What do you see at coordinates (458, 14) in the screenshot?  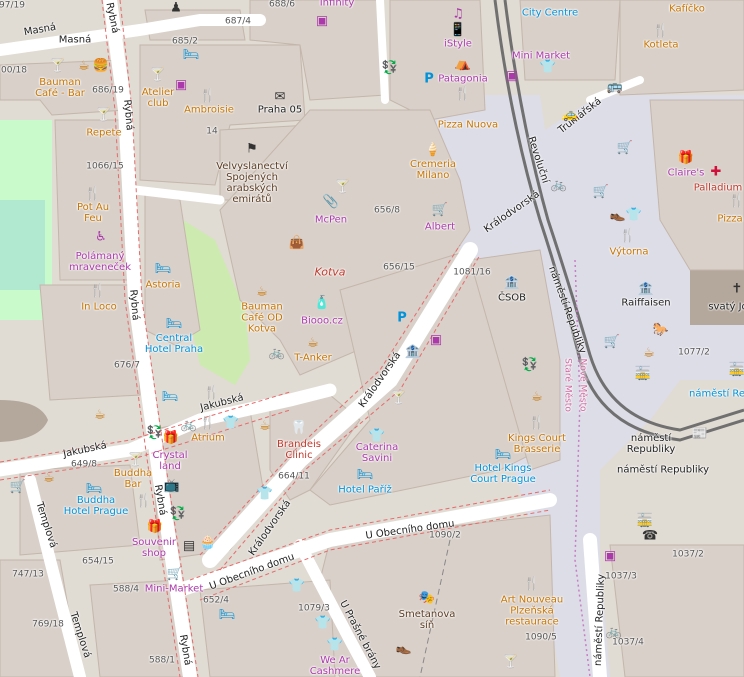 I see `music-icon: ♫` at bounding box center [458, 14].